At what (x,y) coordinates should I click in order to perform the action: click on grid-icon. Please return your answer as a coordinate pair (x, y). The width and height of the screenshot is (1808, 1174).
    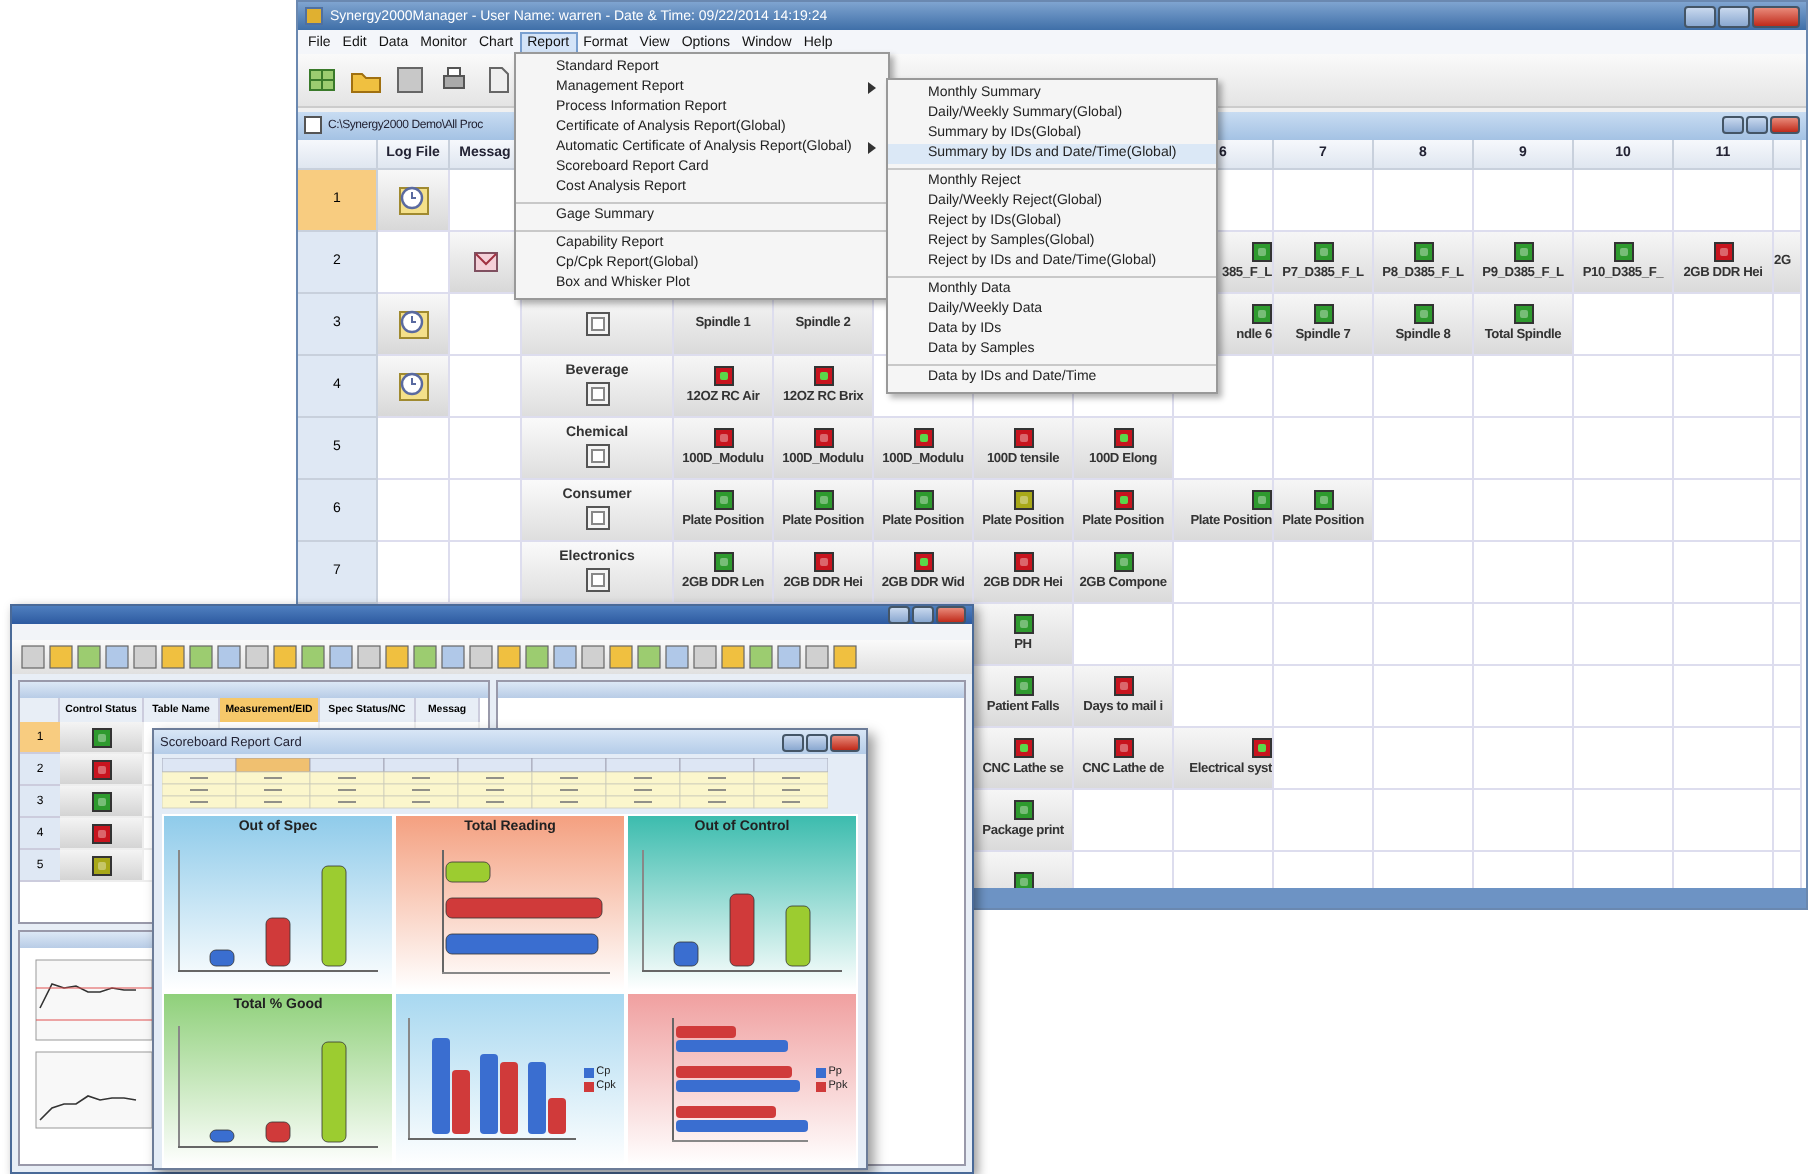
    Looking at the image, I should click on (322, 80).